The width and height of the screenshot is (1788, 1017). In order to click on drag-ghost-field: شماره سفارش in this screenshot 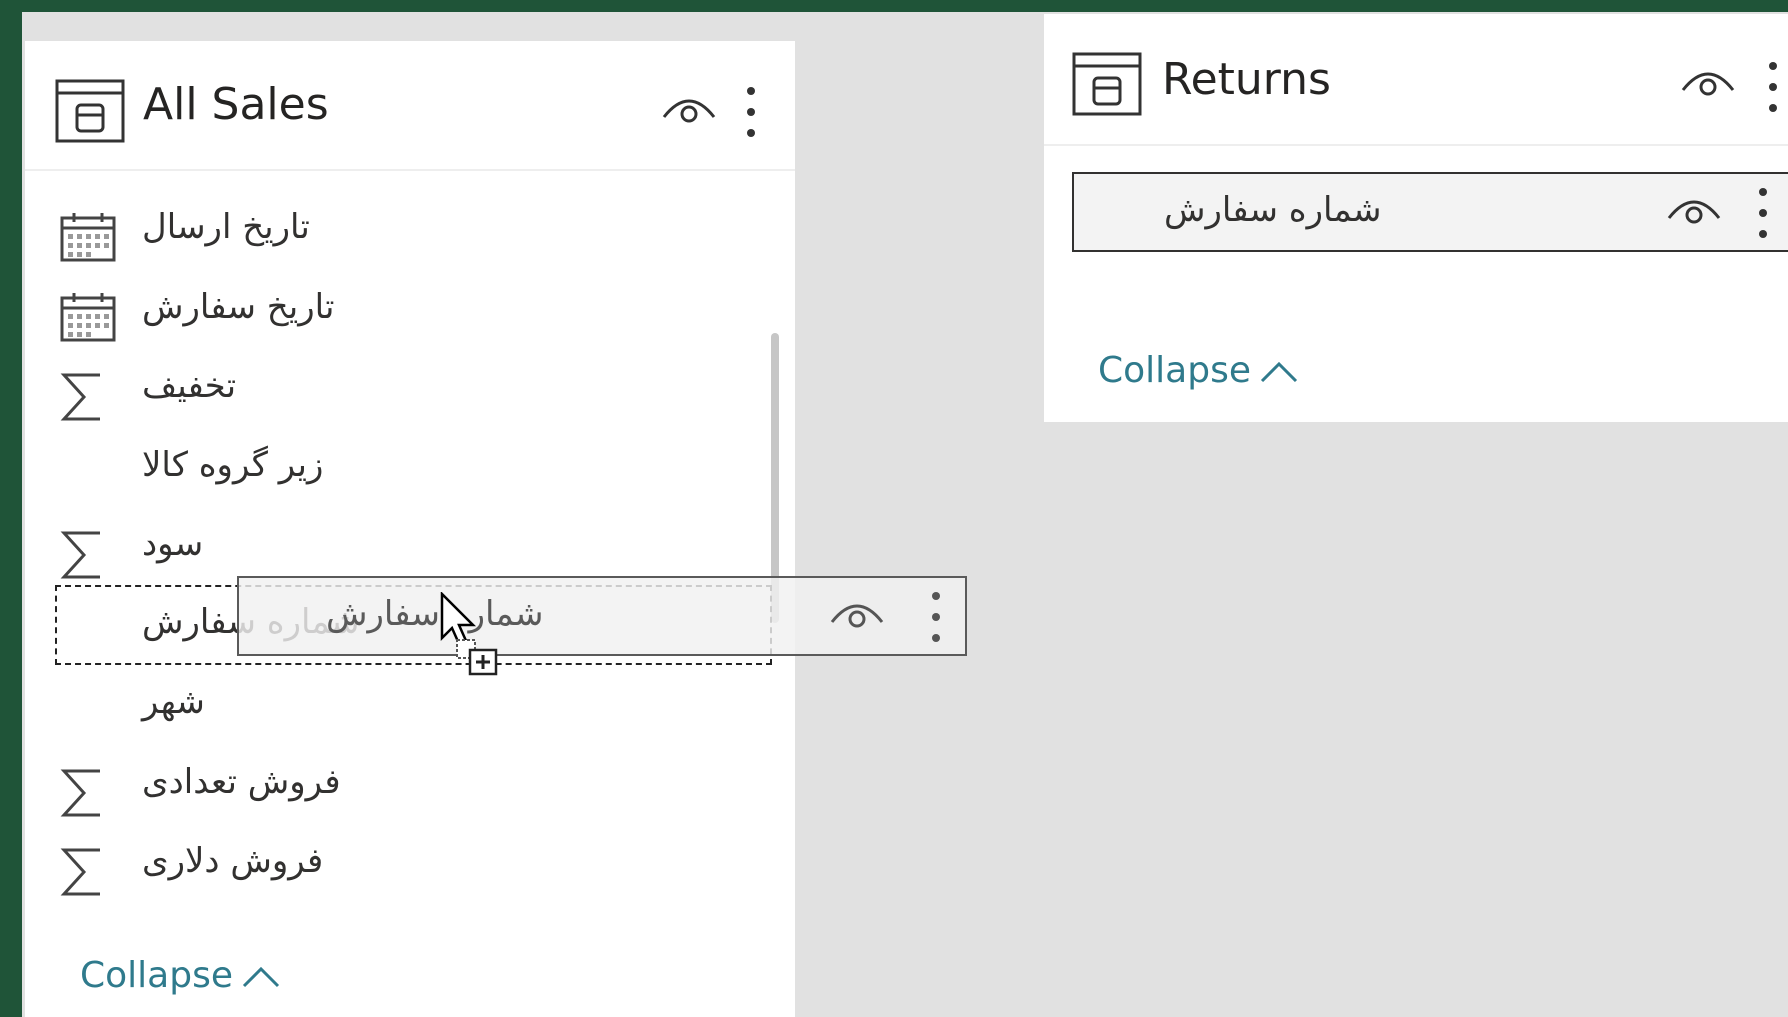, I will do `click(602, 616)`.